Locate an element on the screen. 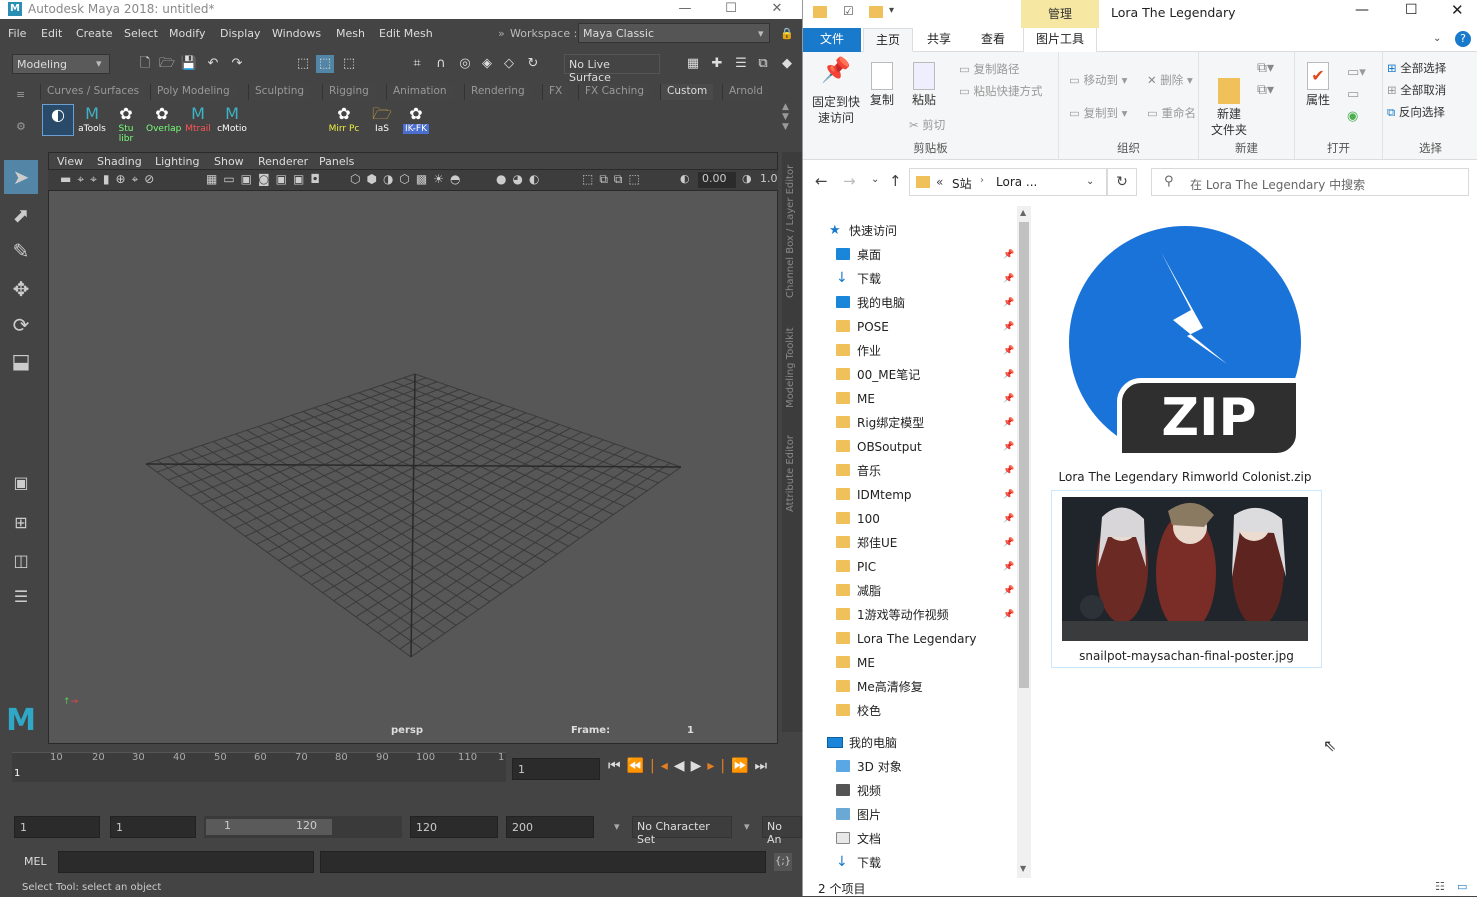 The image size is (1477, 897). close-icon: ✕ is located at coordinates (1457, 10).